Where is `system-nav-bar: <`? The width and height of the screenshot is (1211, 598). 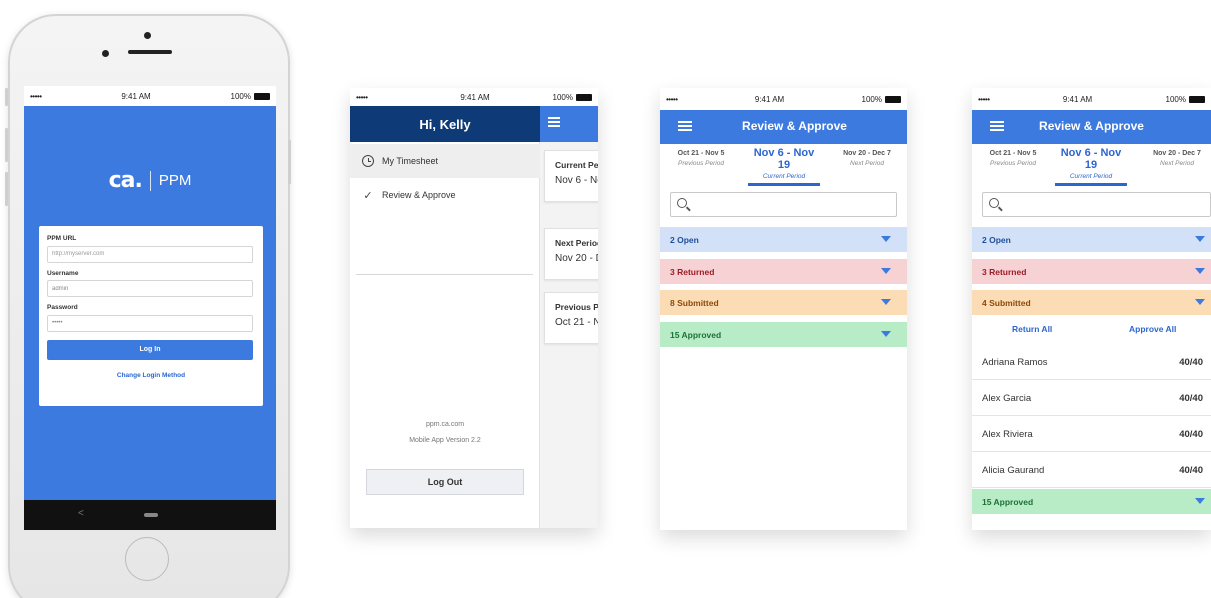
system-nav-bar: < is located at coordinates (150, 515).